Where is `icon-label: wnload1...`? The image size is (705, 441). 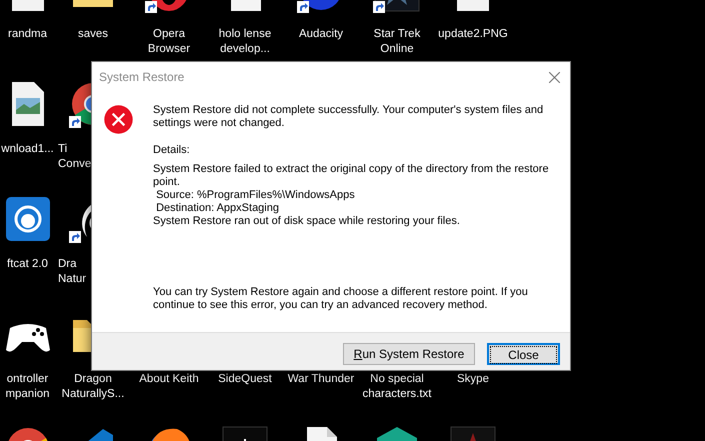 icon-label: wnload1... is located at coordinates (27, 149).